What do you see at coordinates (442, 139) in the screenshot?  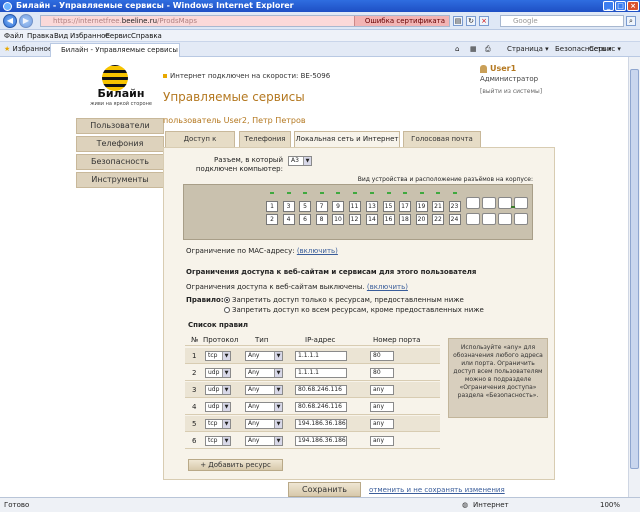 I see `tab-voicemail: Голосовая почта` at bounding box center [442, 139].